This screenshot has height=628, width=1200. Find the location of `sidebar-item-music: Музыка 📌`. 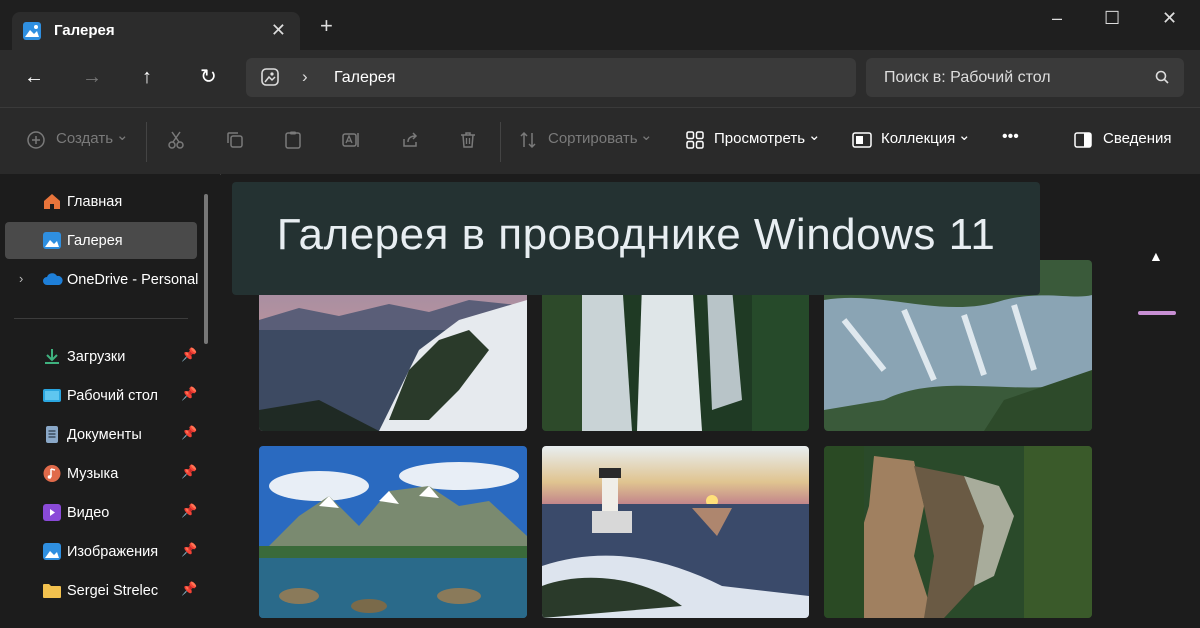

sidebar-item-music: Музыка 📌 is located at coordinates (101, 473).